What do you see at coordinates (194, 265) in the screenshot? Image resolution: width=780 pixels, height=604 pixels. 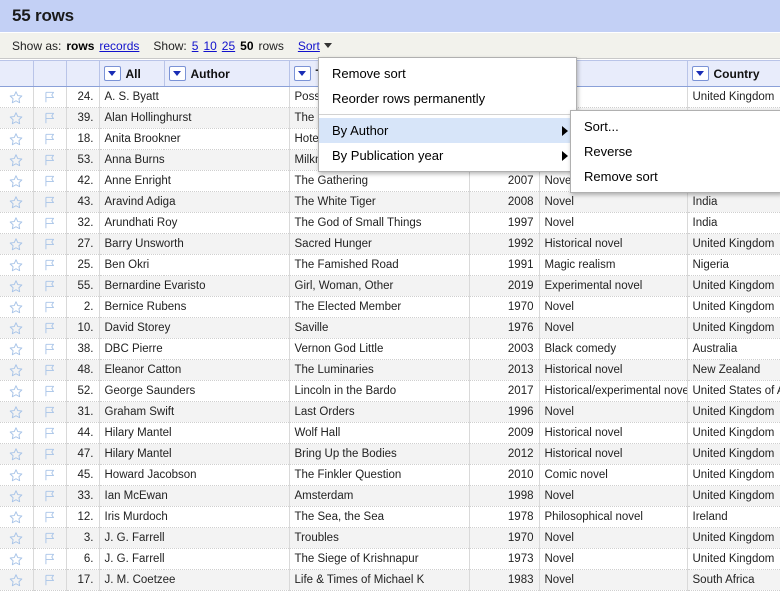 I see `row-author-cell: Ben Okri` at bounding box center [194, 265].